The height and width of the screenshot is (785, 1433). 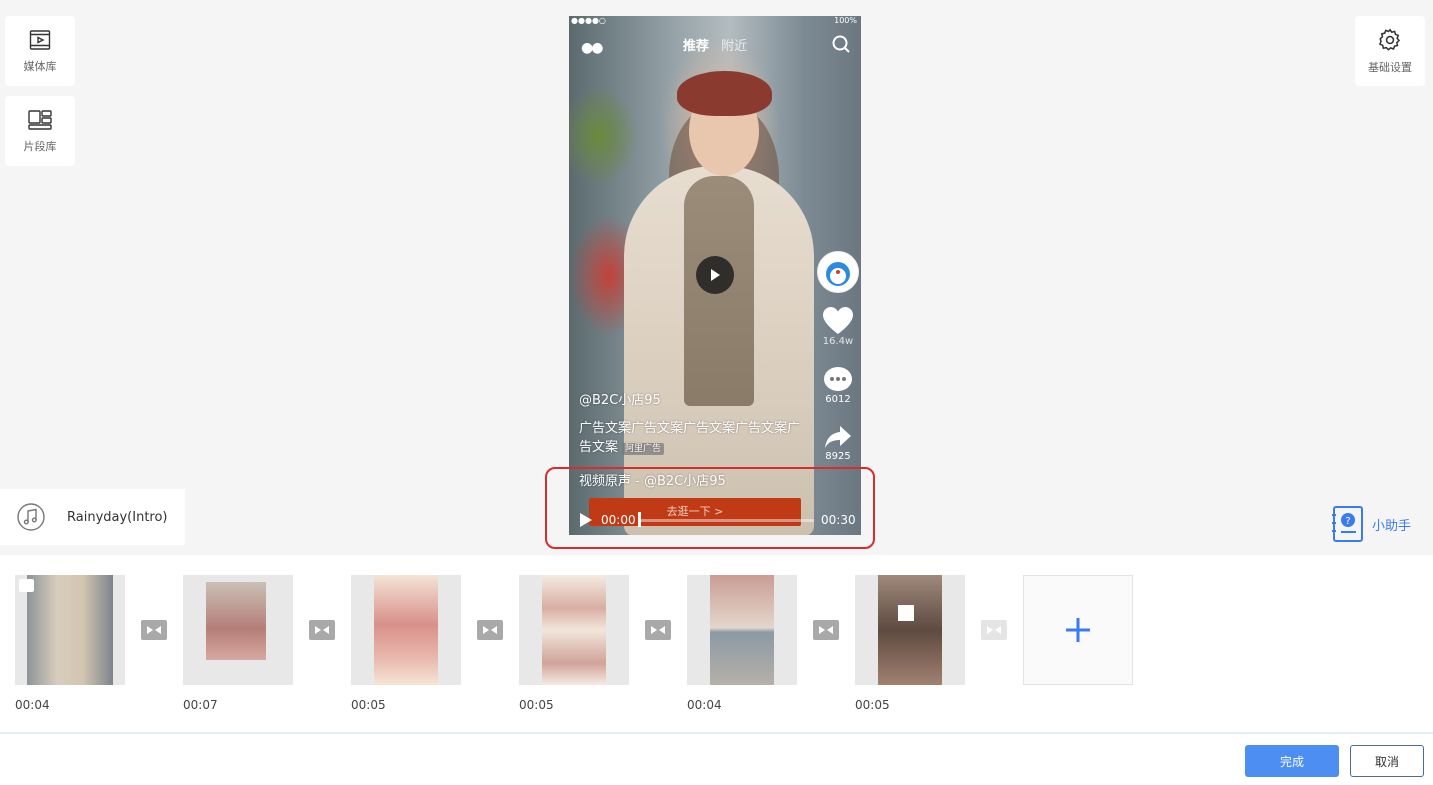 What do you see at coordinates (838, 520) in the screenshot?
I see `total-time: 00:30` at bounding box center [838, 520].